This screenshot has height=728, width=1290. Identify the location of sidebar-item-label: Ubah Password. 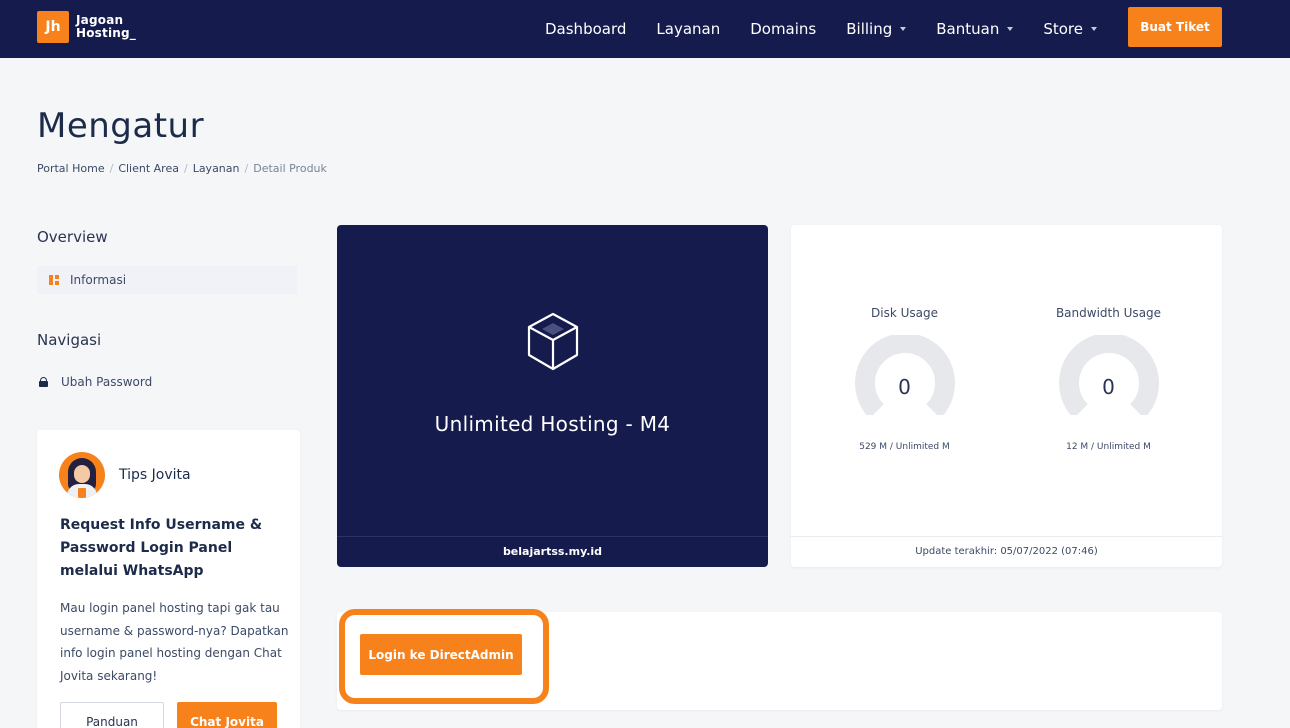
(107, 382).